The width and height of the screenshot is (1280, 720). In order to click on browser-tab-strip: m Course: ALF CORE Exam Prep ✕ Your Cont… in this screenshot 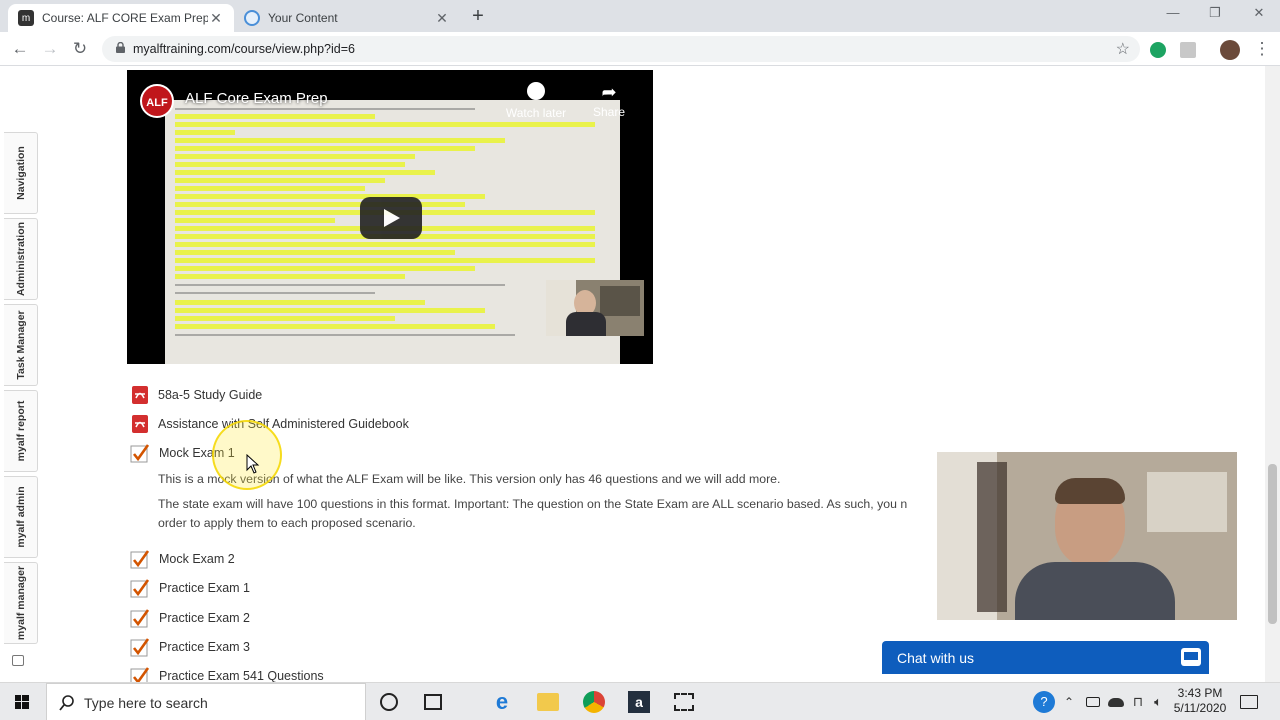, I will do `click(640, 16)`.